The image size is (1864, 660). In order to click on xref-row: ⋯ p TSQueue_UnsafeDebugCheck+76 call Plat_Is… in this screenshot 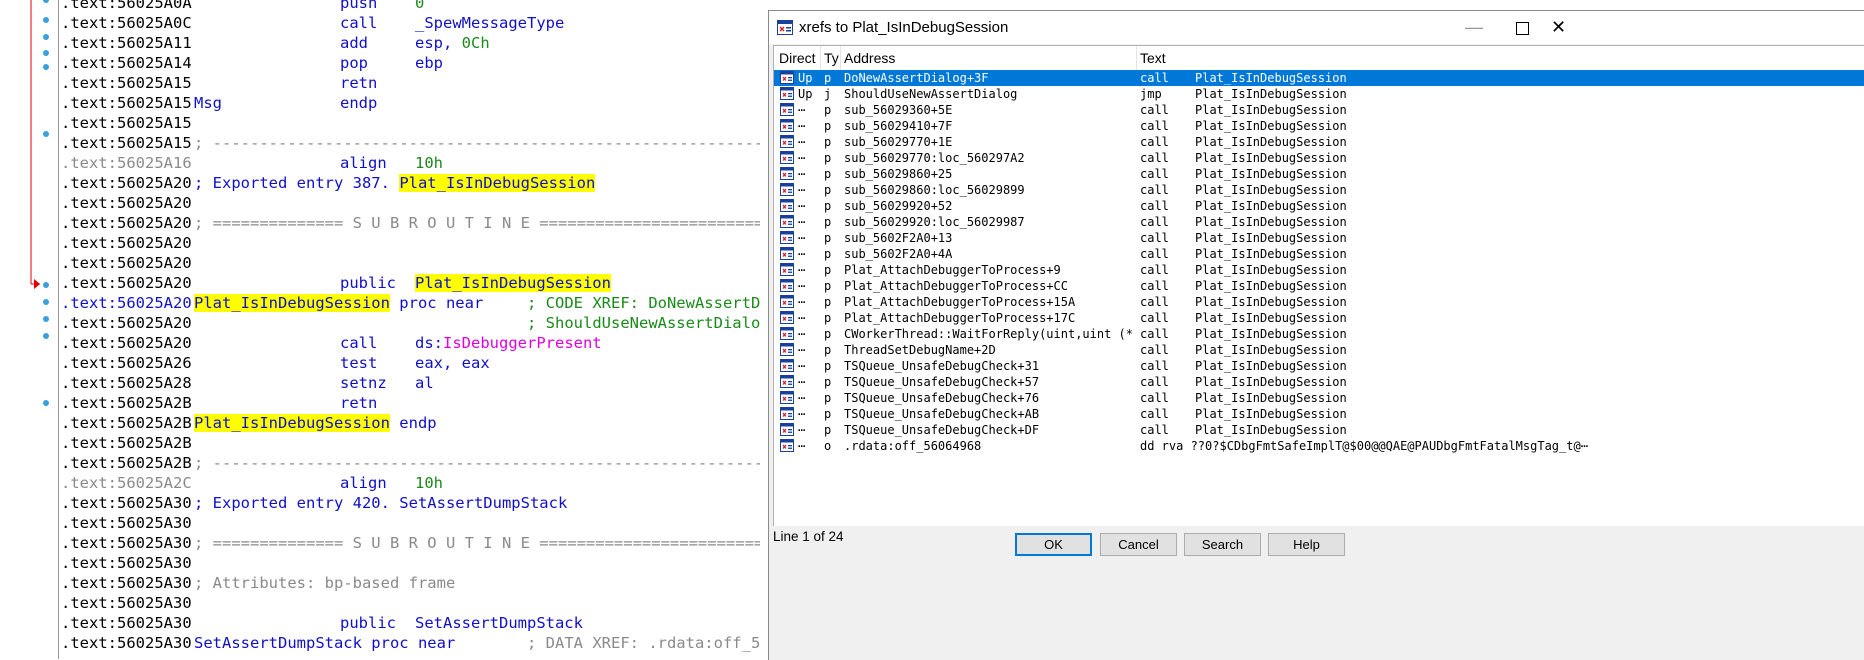, I will do `click(1319, 398)`.